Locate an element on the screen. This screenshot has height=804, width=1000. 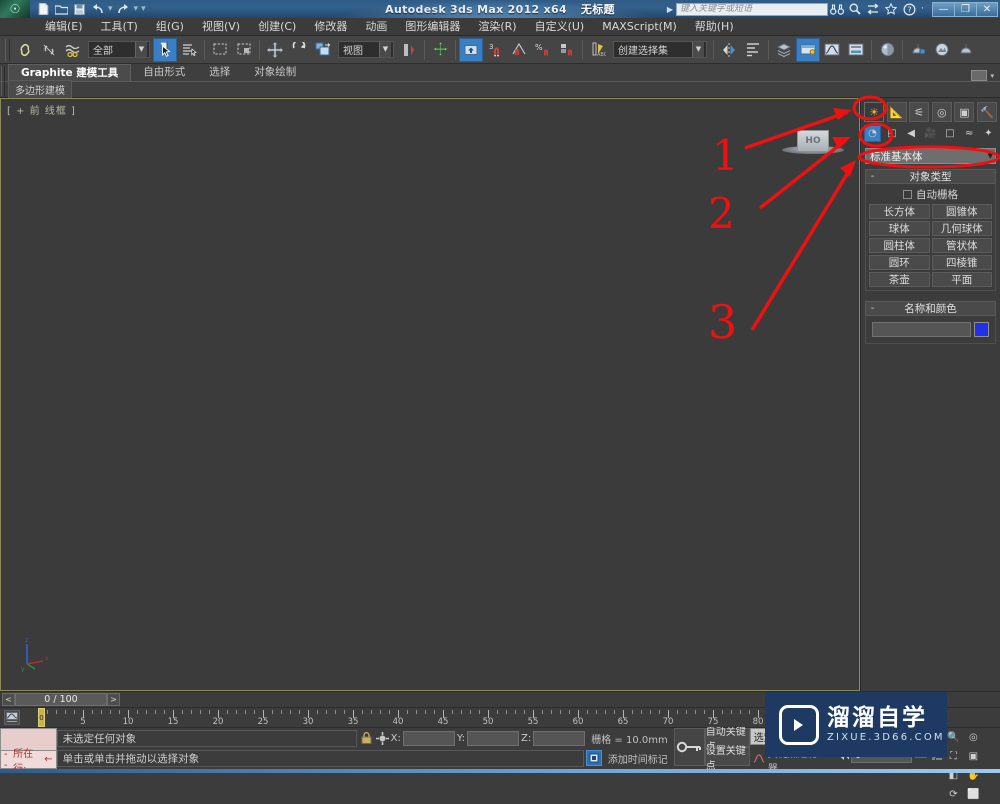
menu-maxscript: MAXScript(M) is located at coordinates (639, 27).